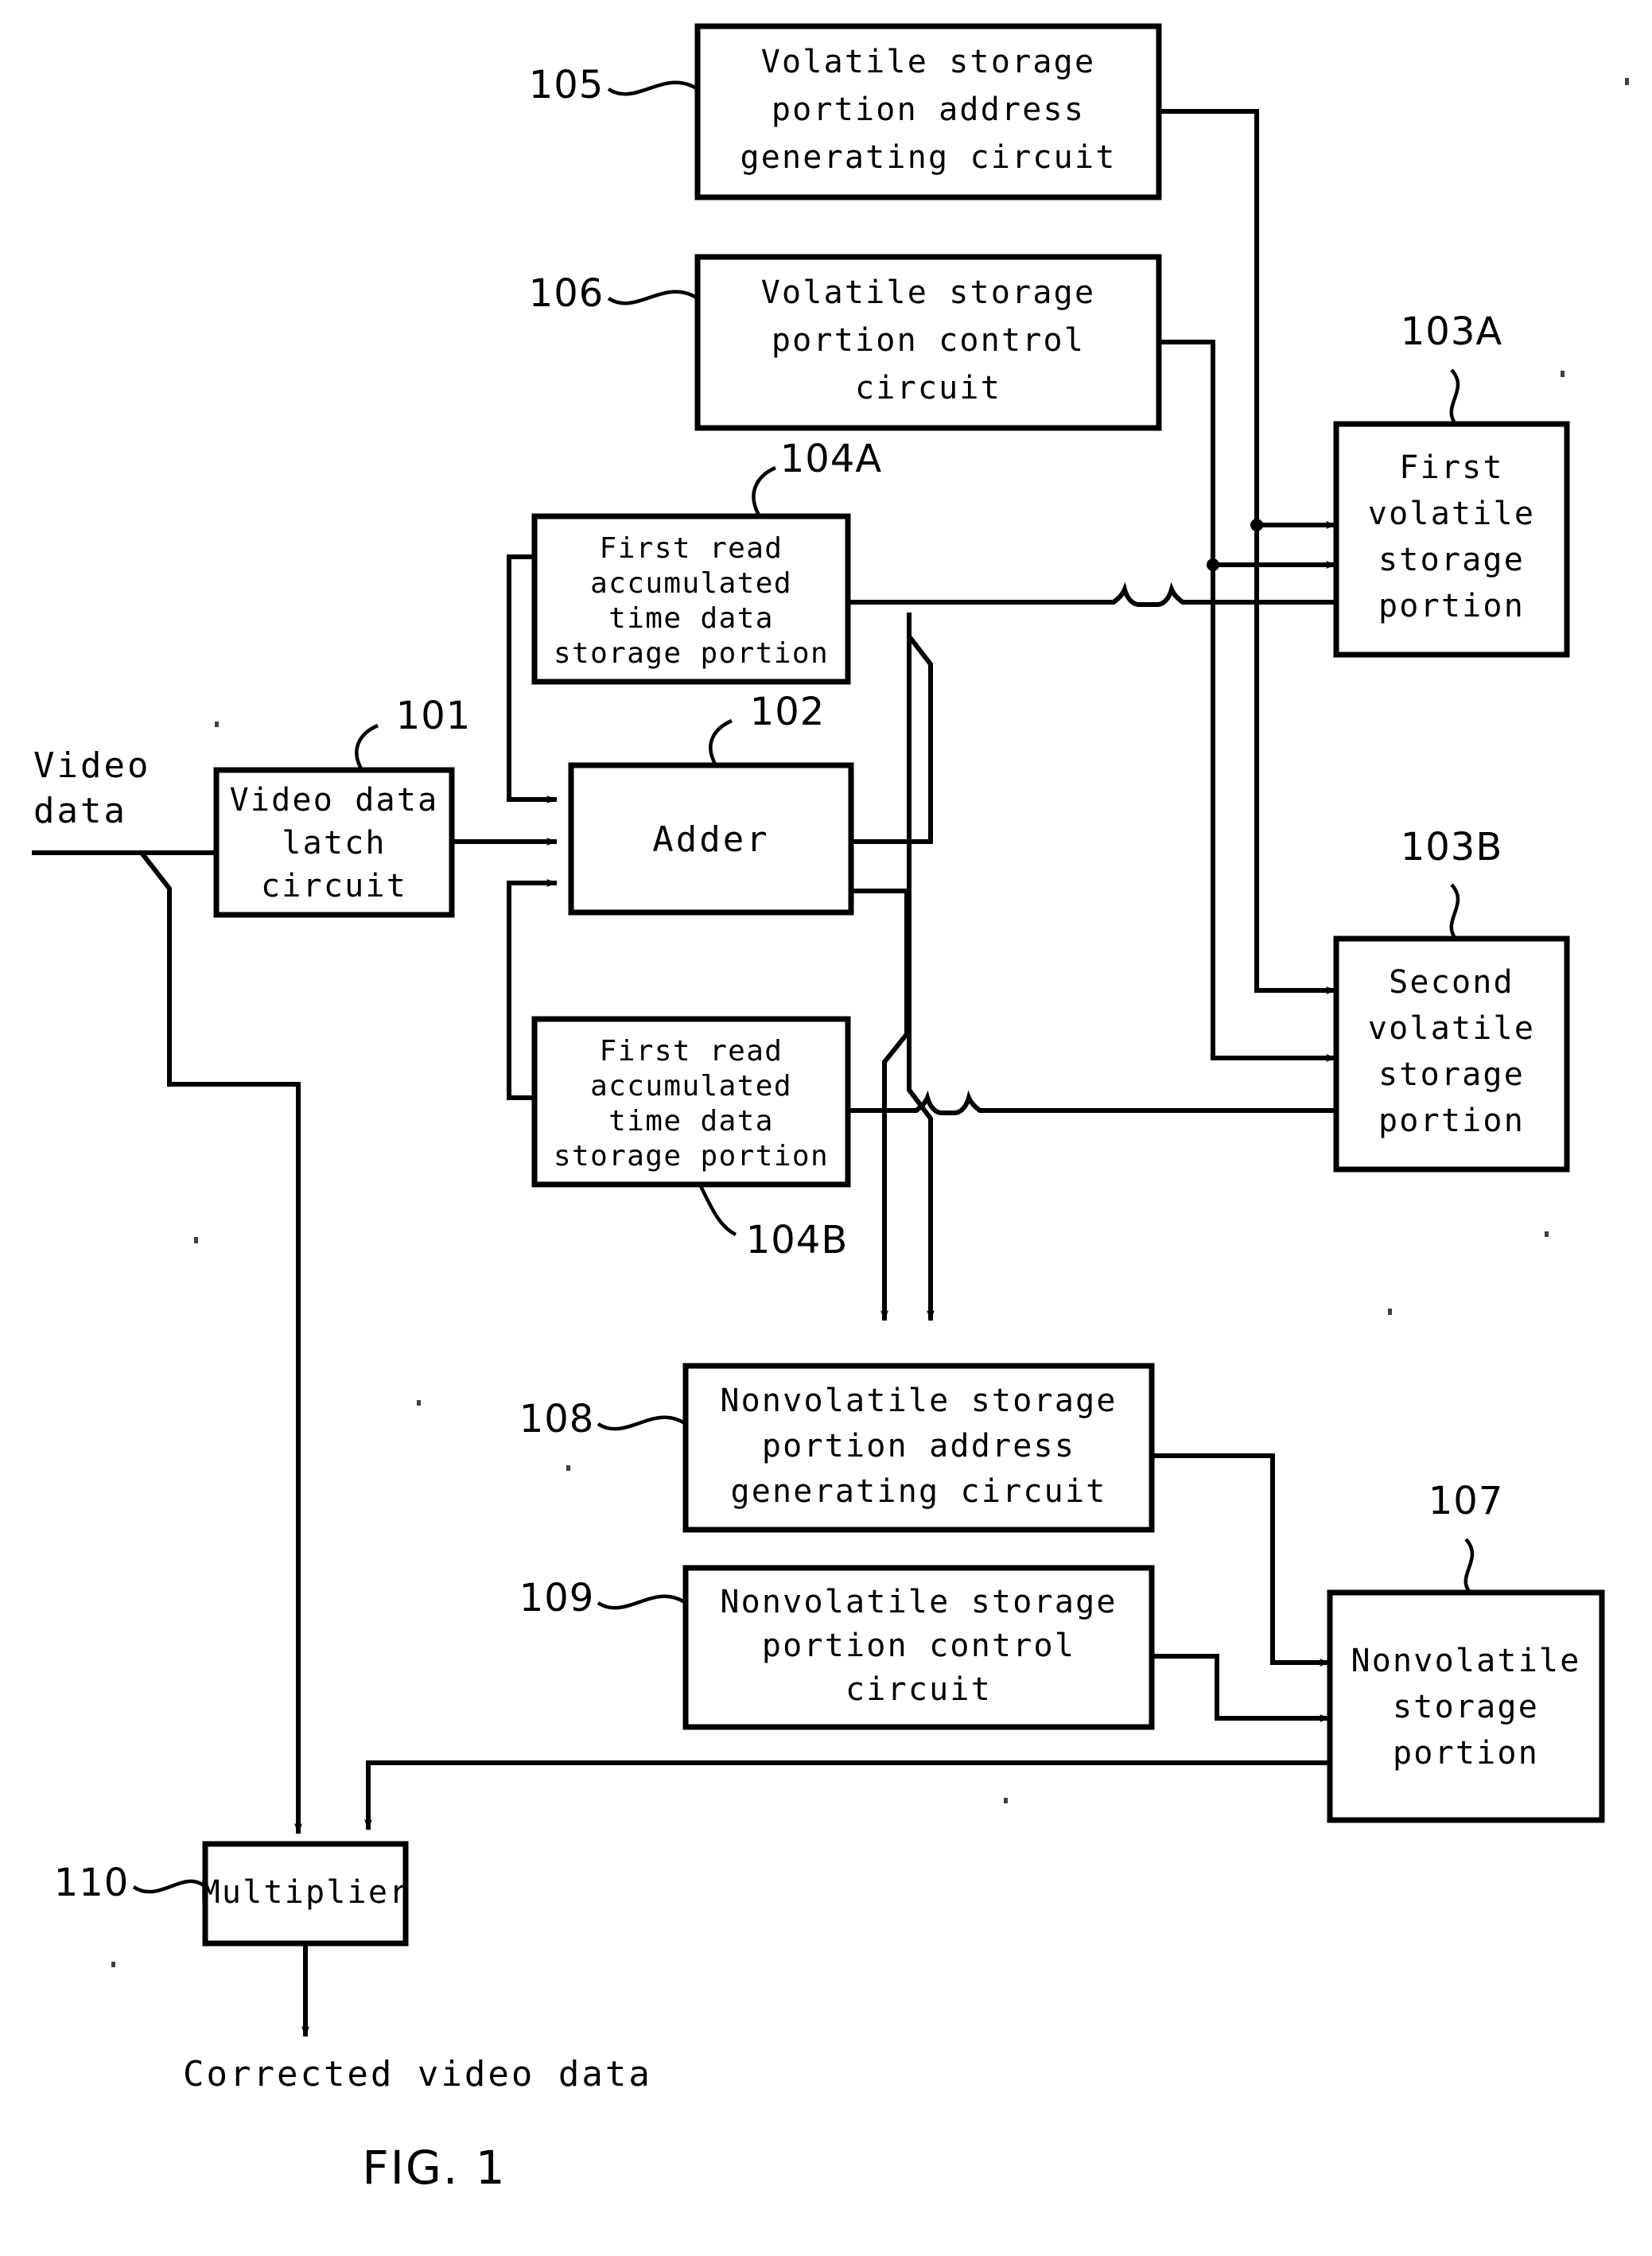 The image size is (1652, 2256). What do you see at coordinates (1187, 452) in the screenshot?
I see `wire-106-trunk` at bounding box center [1187, 452].